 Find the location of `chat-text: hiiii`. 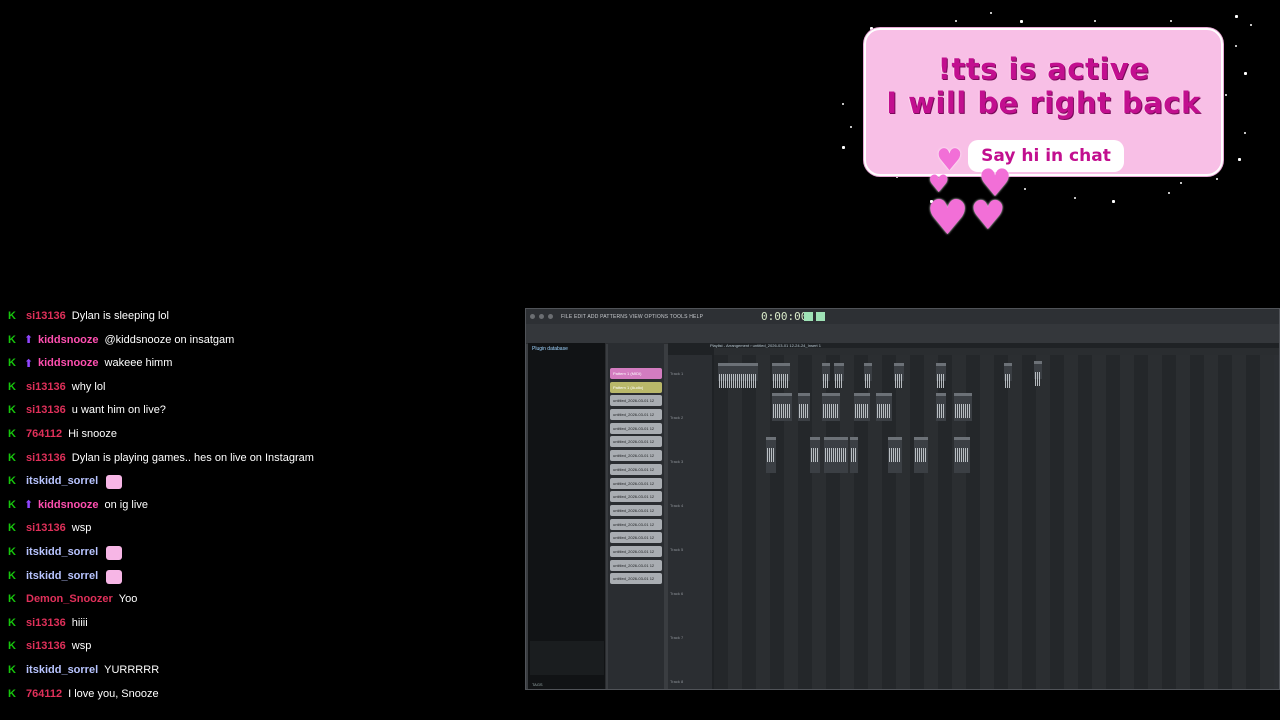

chat-text: hiiii is located at coordinates (79, 622).